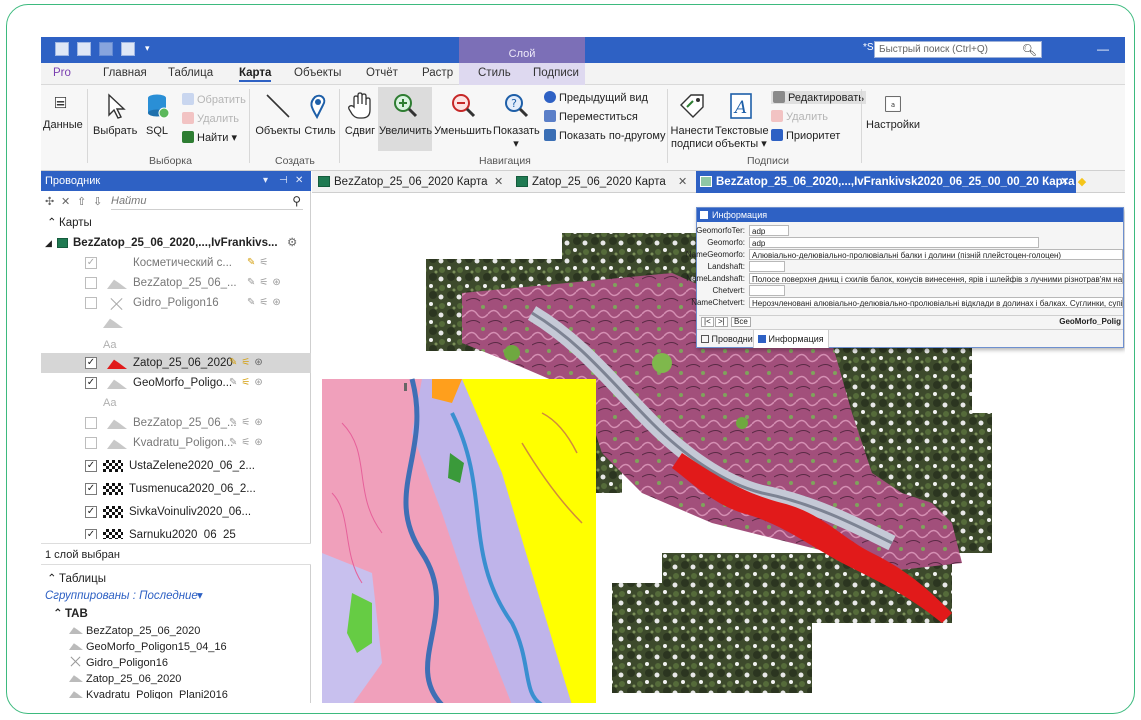 This screenshot has width=1141, height=720. I want to click on doc-tab-zatop: Zatop_25_06_2020 Карта ✕, so click(602, 182).